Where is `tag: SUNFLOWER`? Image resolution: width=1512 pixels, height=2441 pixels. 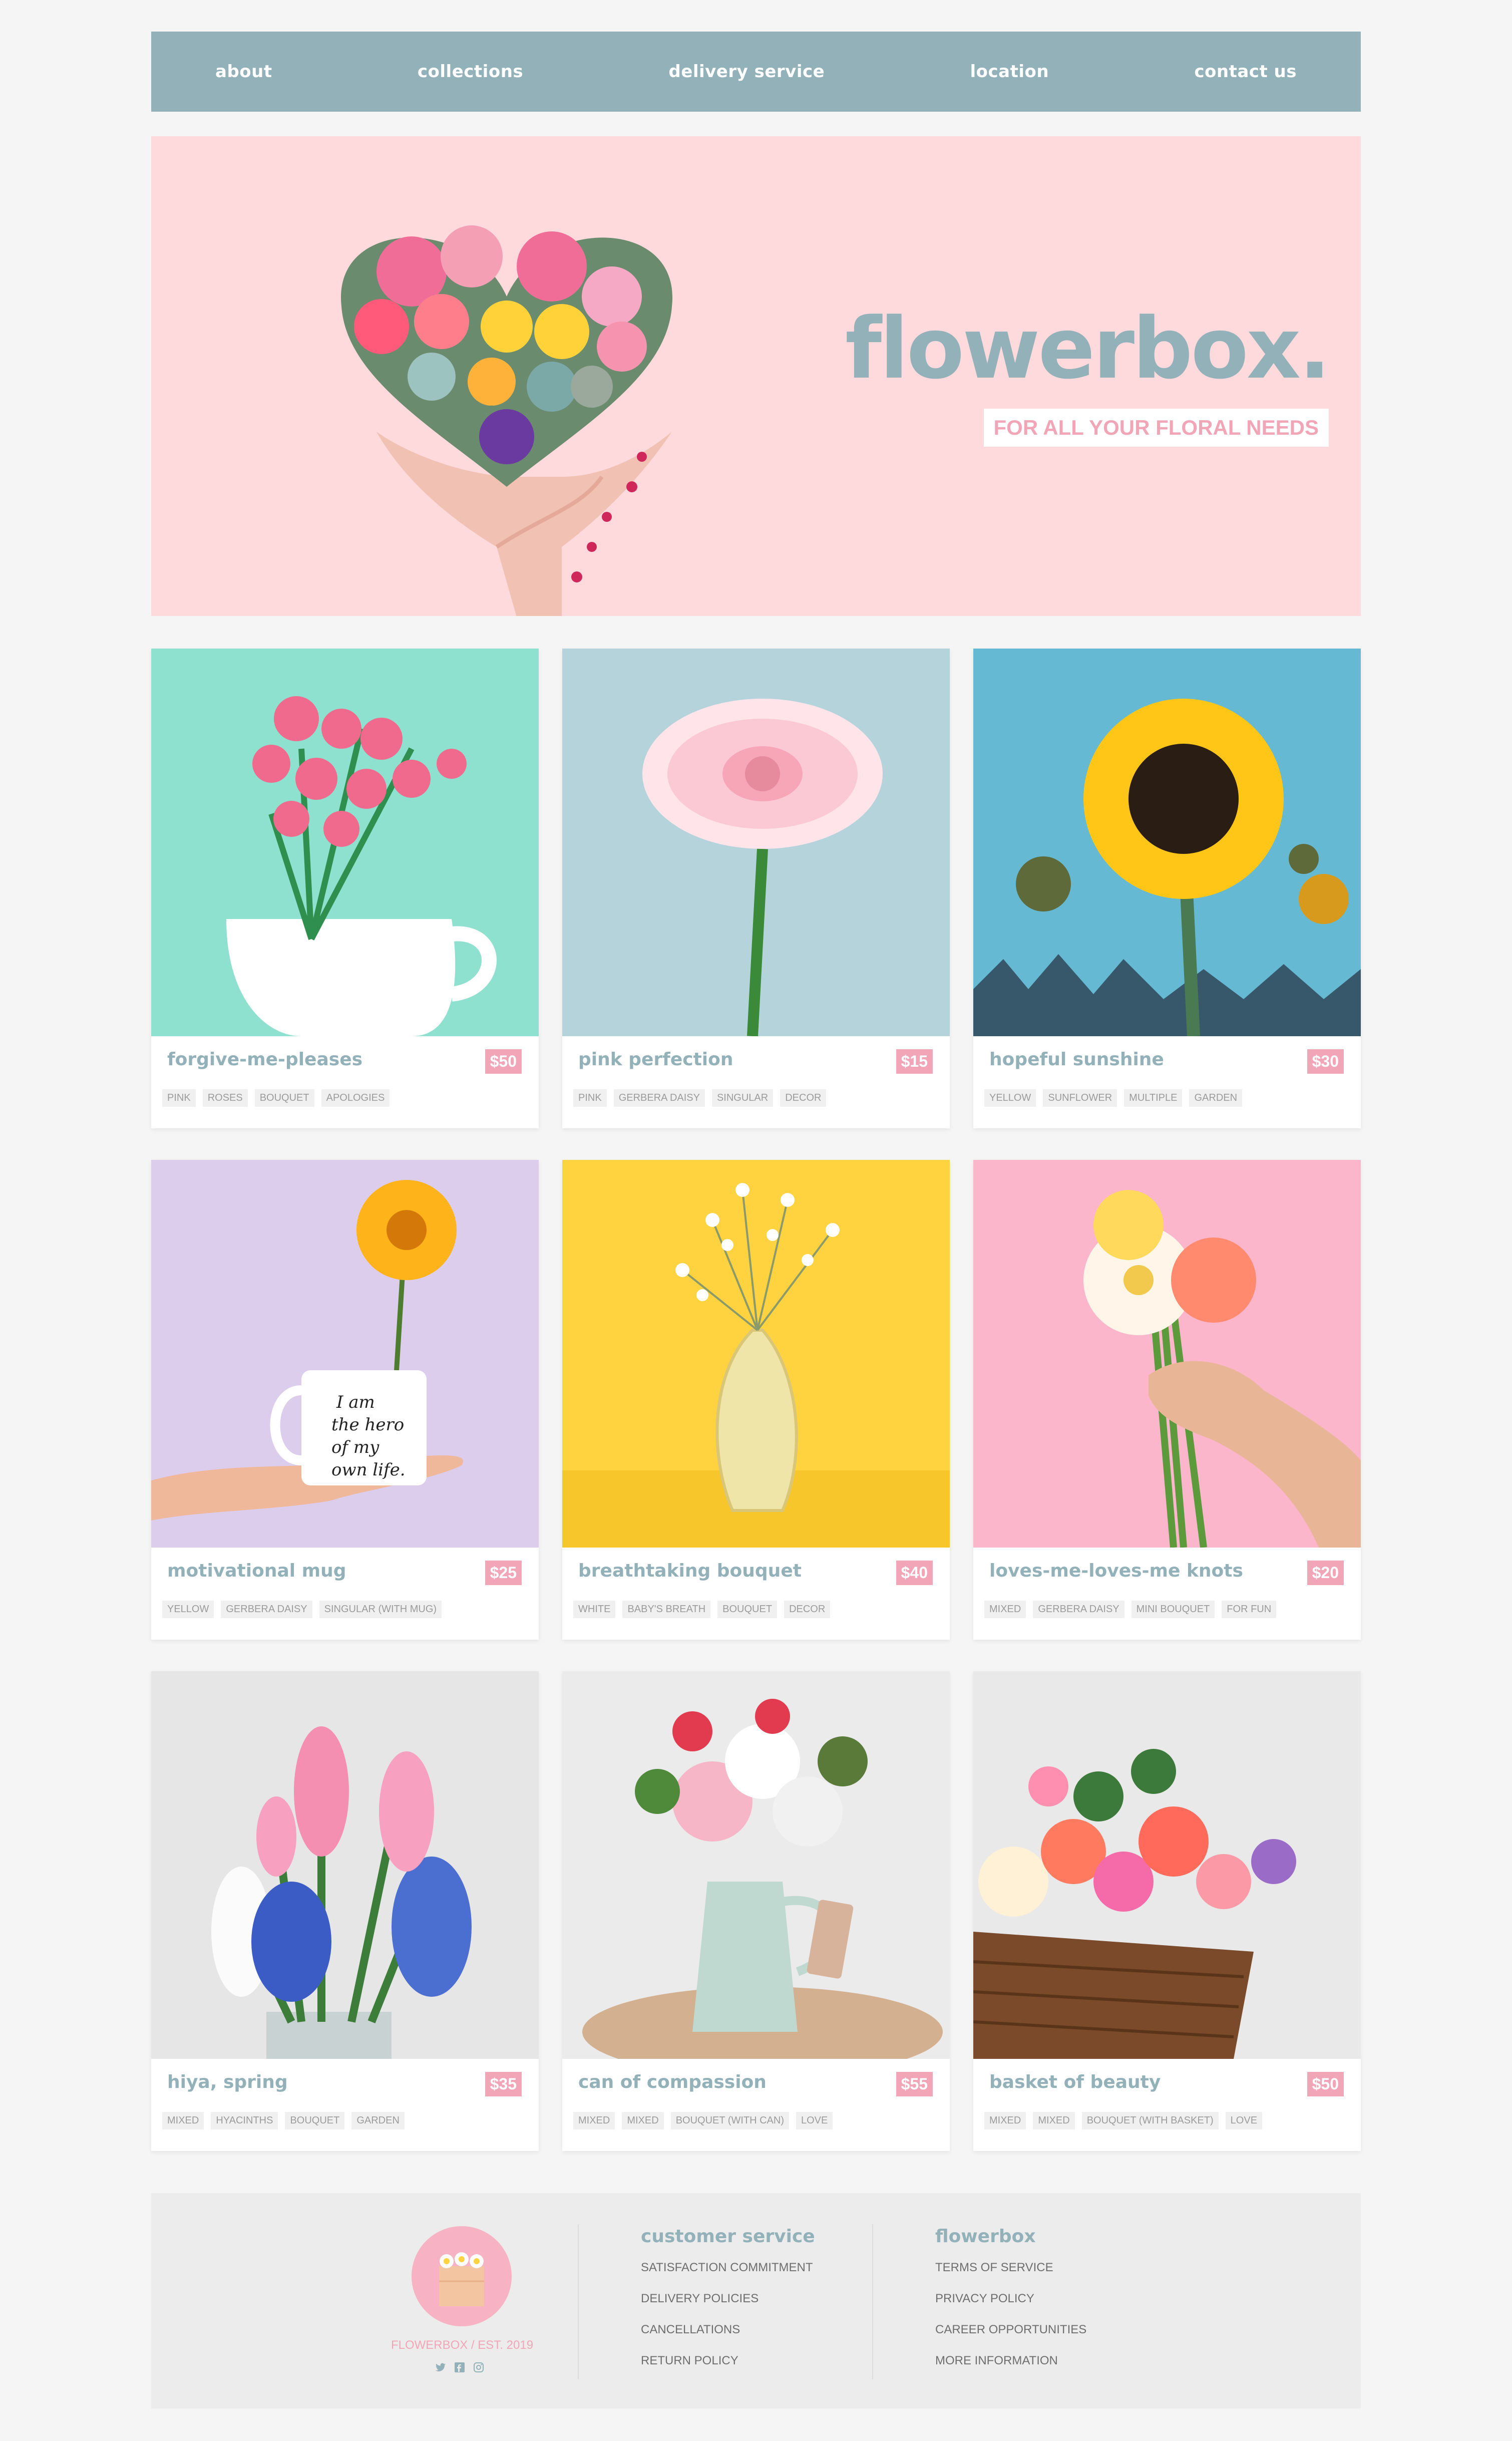
tag: SUNFLOWER is located at coordinates (1080, 1098).